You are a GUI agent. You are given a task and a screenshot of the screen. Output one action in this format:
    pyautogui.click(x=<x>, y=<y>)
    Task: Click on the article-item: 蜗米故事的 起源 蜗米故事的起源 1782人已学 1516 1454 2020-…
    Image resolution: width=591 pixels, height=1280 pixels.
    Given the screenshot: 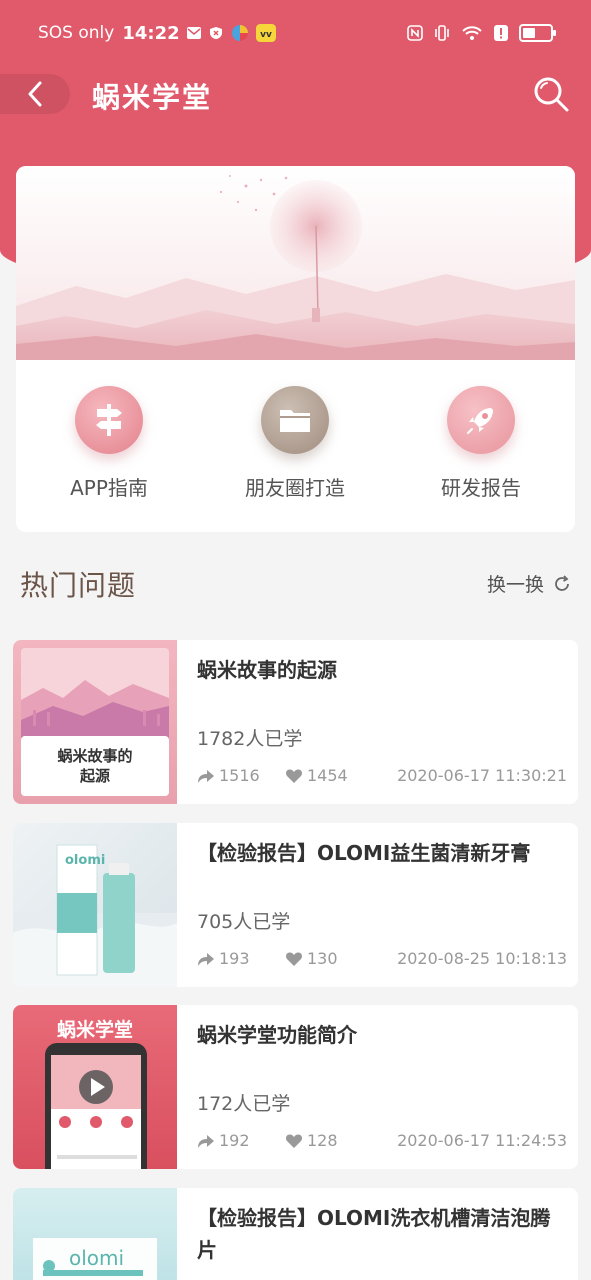 What is the action you would take?
    pyautogui.click(x=295, y=722)
    